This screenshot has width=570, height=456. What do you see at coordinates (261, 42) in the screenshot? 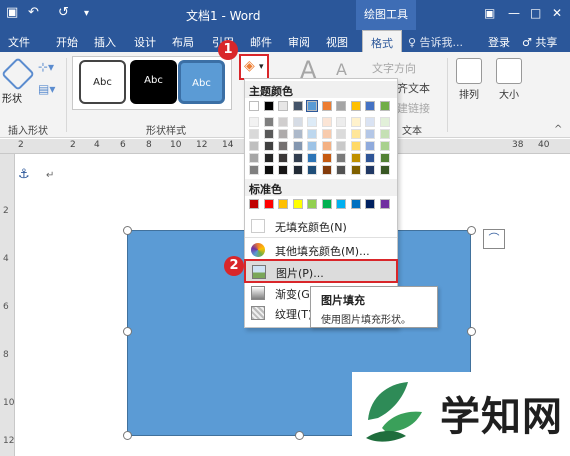
I see `tab-mailings: 邮件` at bounding box center [261, 42].